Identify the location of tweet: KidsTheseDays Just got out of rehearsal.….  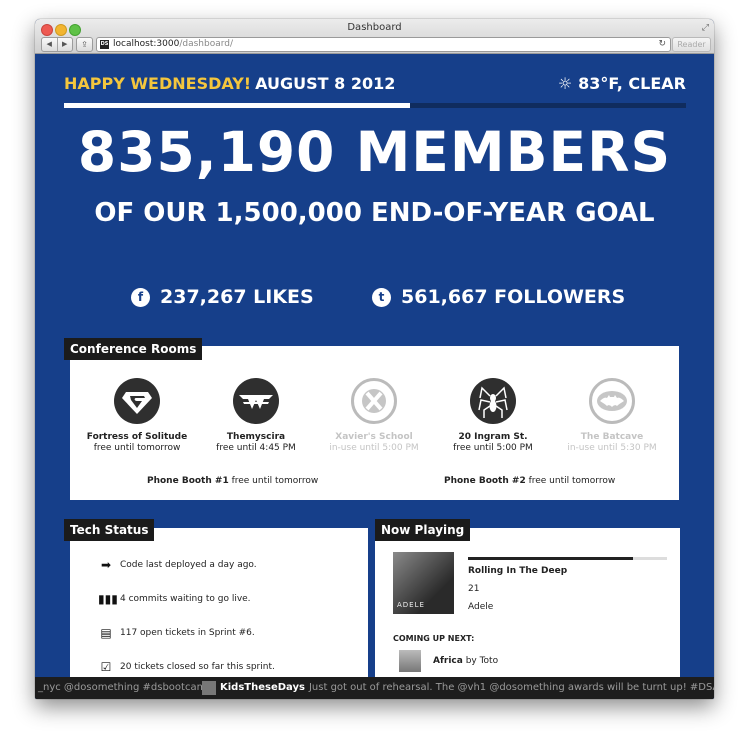
(458, 688).